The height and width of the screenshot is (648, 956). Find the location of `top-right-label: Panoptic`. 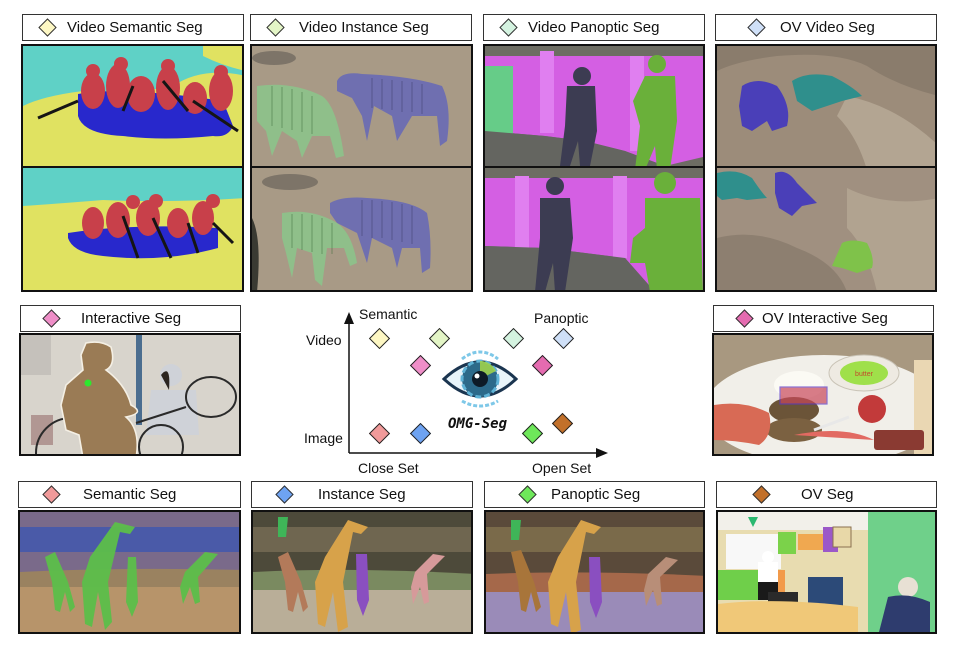

top-right-label: Panoptic is located at coordinates (561, 318).